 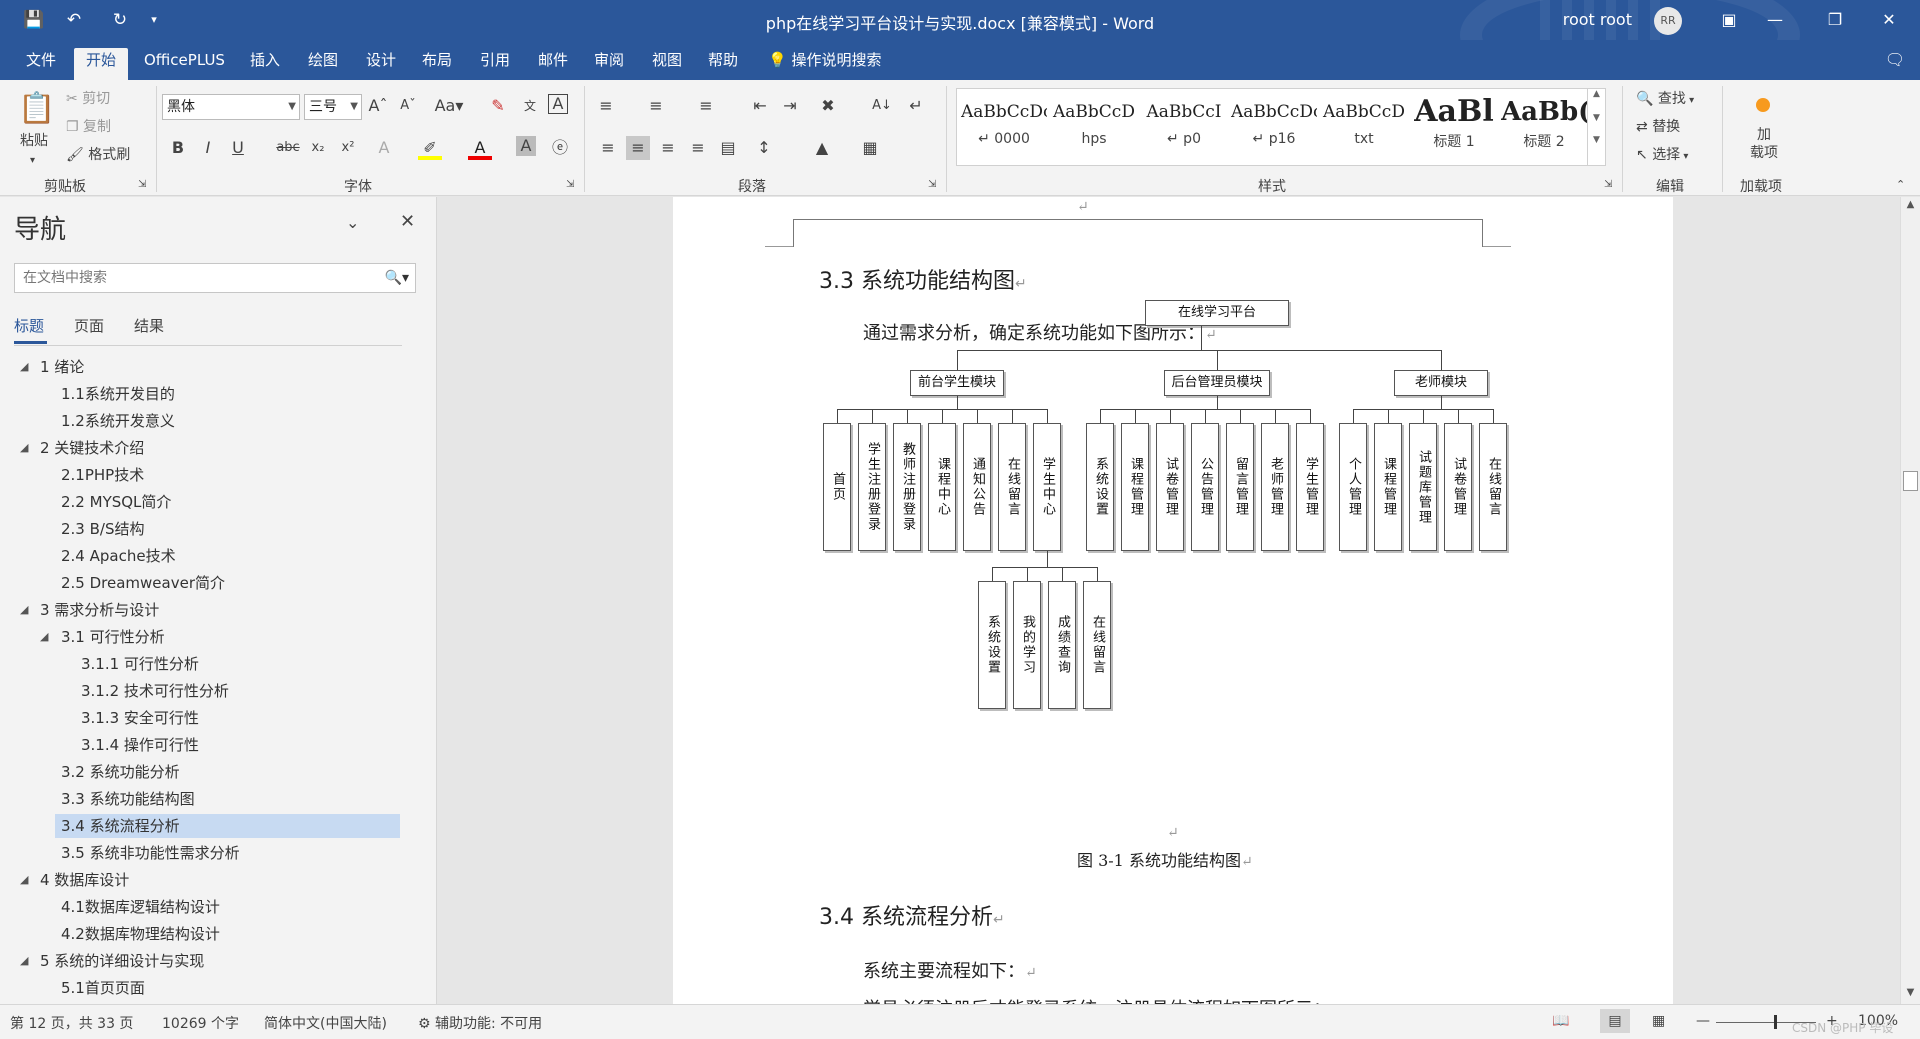 I want to click on nav-heading-item: 3.1.4 操作可行性, so click(x=137, y=745).